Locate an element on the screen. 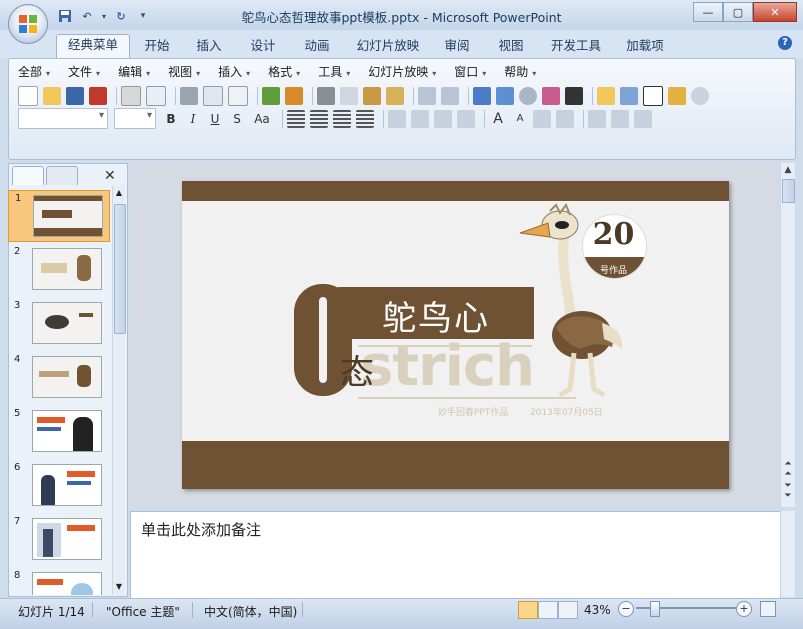 This screenshot has height=629, width=803. normal-view-button is located at coordinates (528, 610).